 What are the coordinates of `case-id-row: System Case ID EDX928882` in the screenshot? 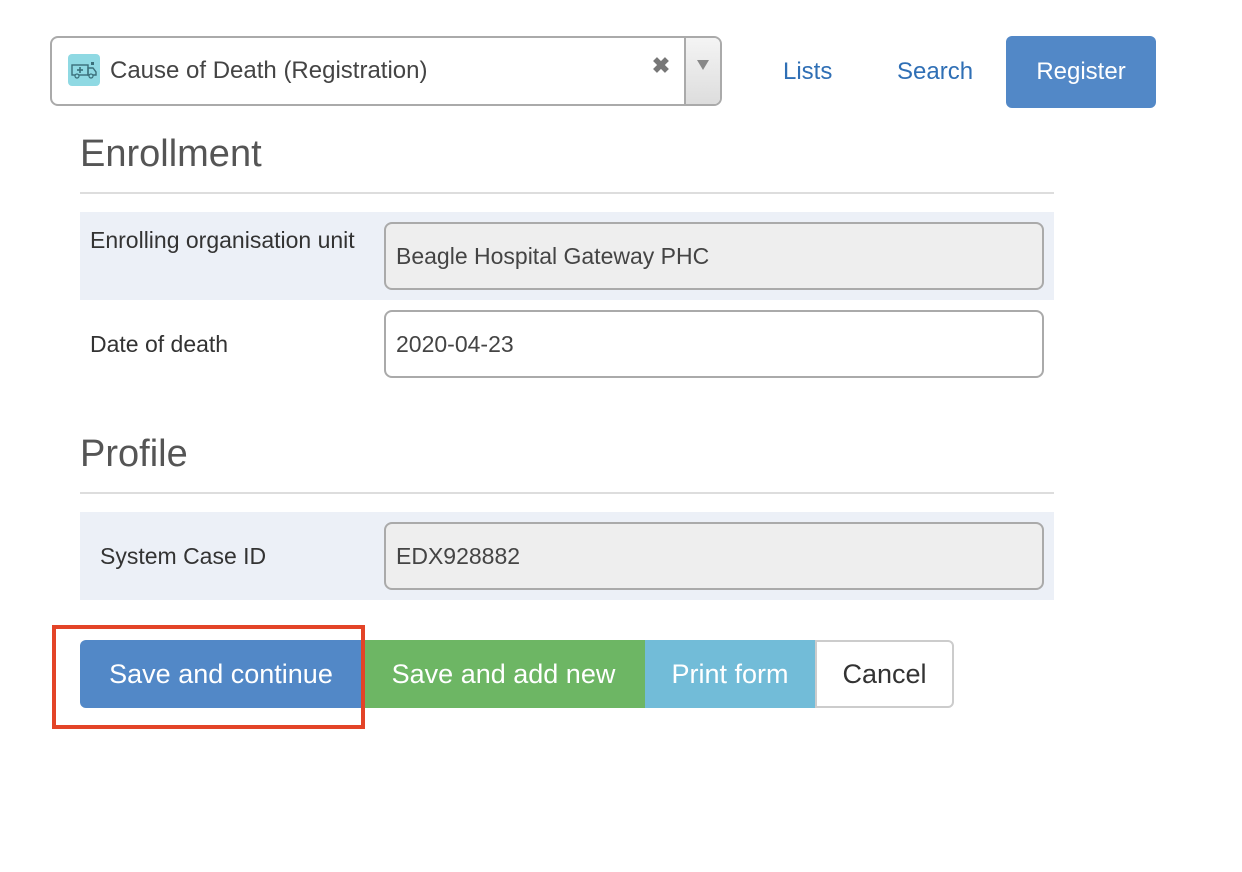 It's located at (567, 556).